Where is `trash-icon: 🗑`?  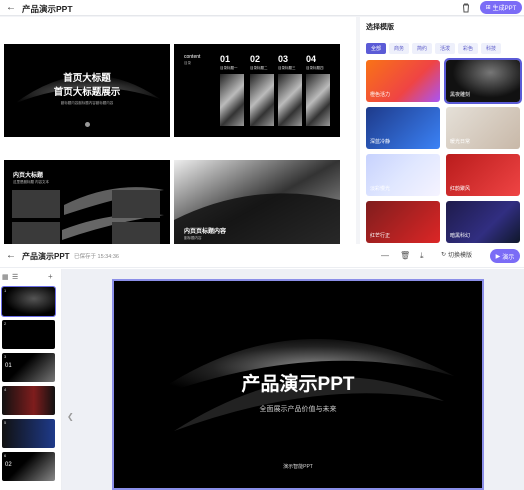
trash-icon: 🗑 is located at coordinates (405, 255).